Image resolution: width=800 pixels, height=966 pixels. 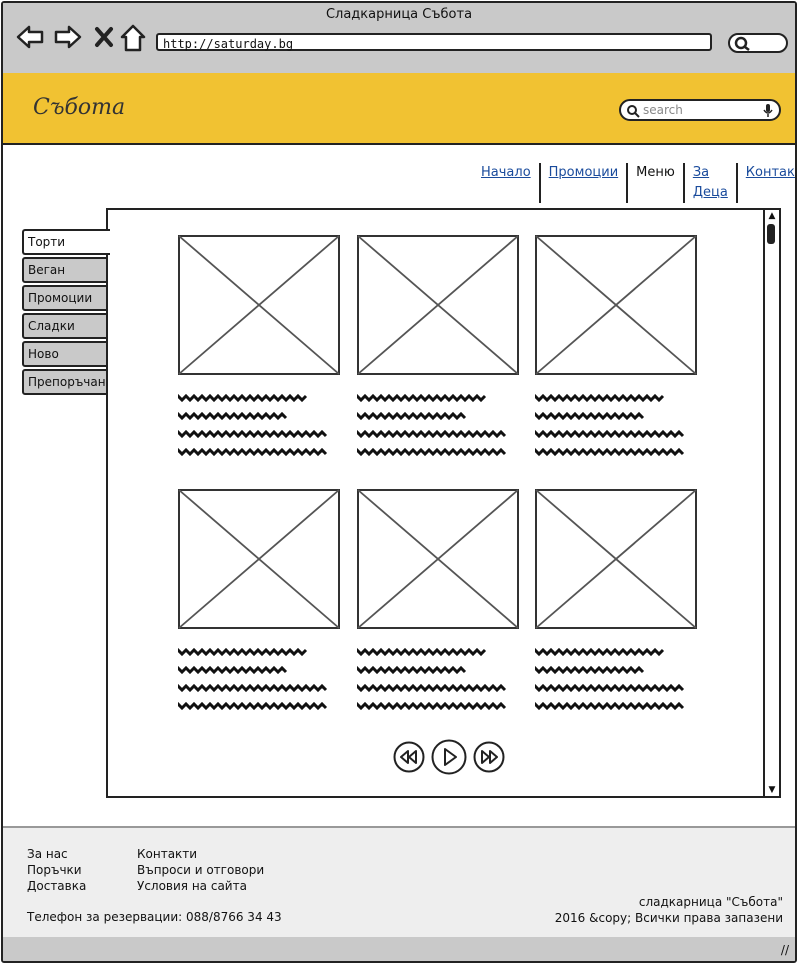 What do you see at coordinates (133, 38) in the screenshot?
I see `home-icon` at bounding box center [133, 38].